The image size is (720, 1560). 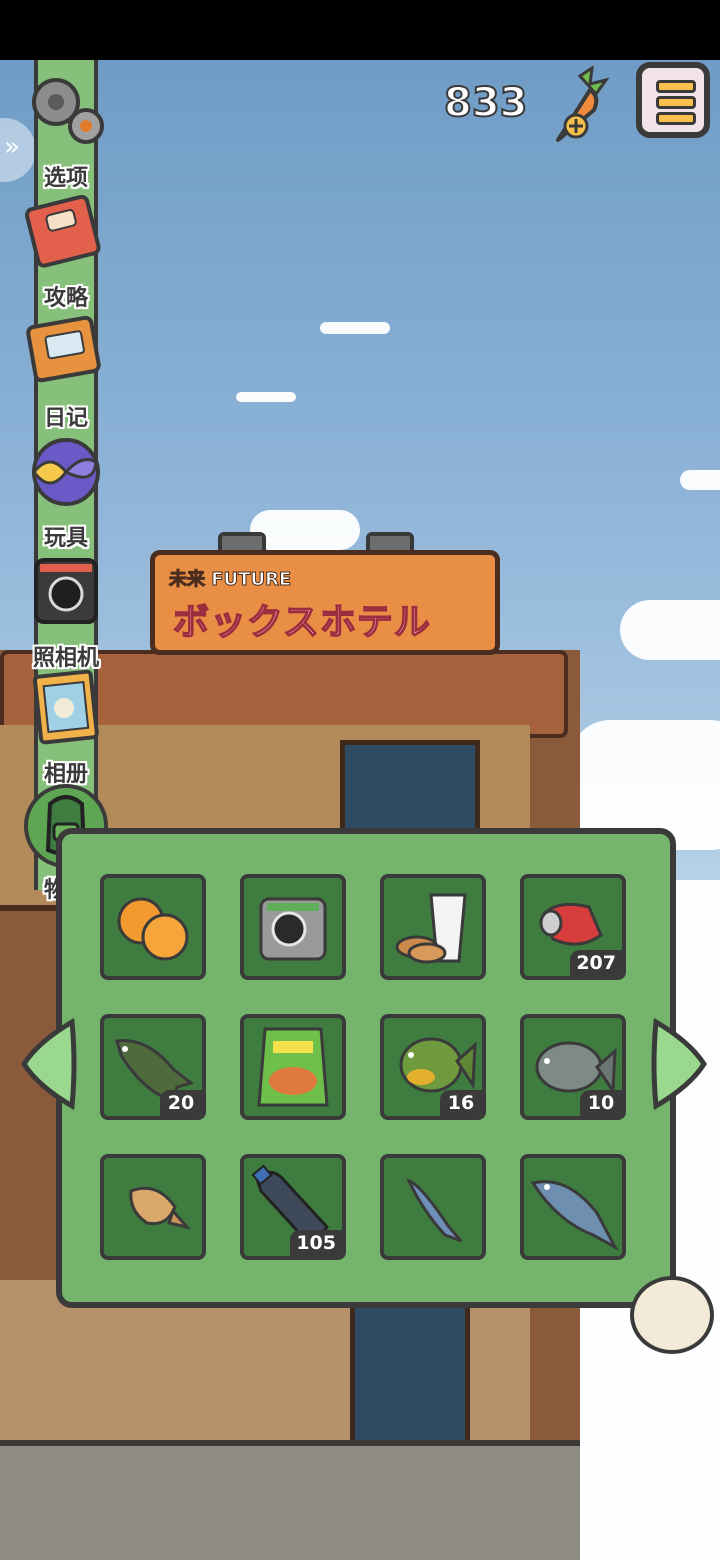 What do you see at coordinates (434, 1210) in the screenshot?
I see `sardine-icon` at bounding box center [434, 1210].